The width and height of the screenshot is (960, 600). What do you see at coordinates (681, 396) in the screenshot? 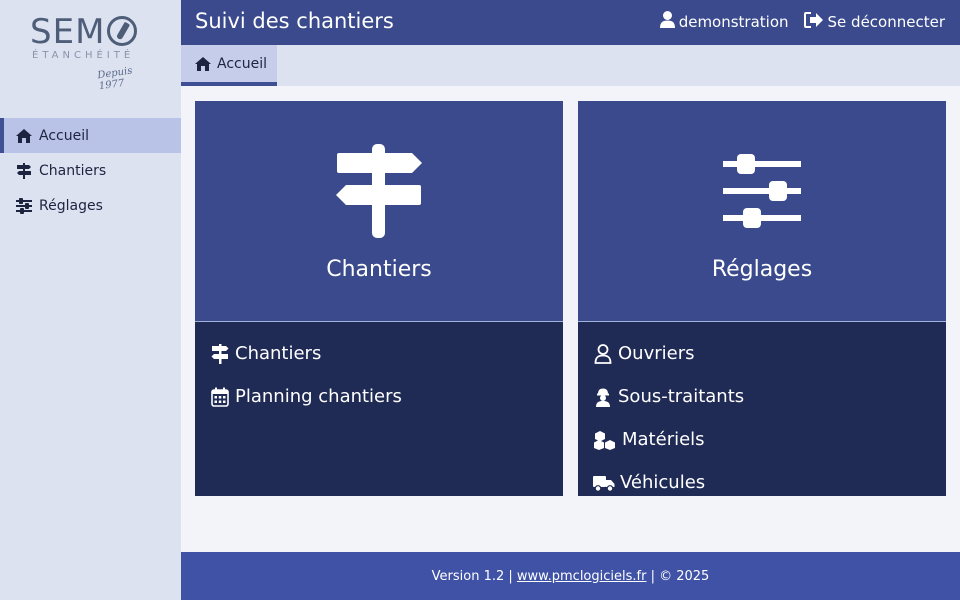
I see `link-label: Sous-traitants` at bounding box center [681, 396].